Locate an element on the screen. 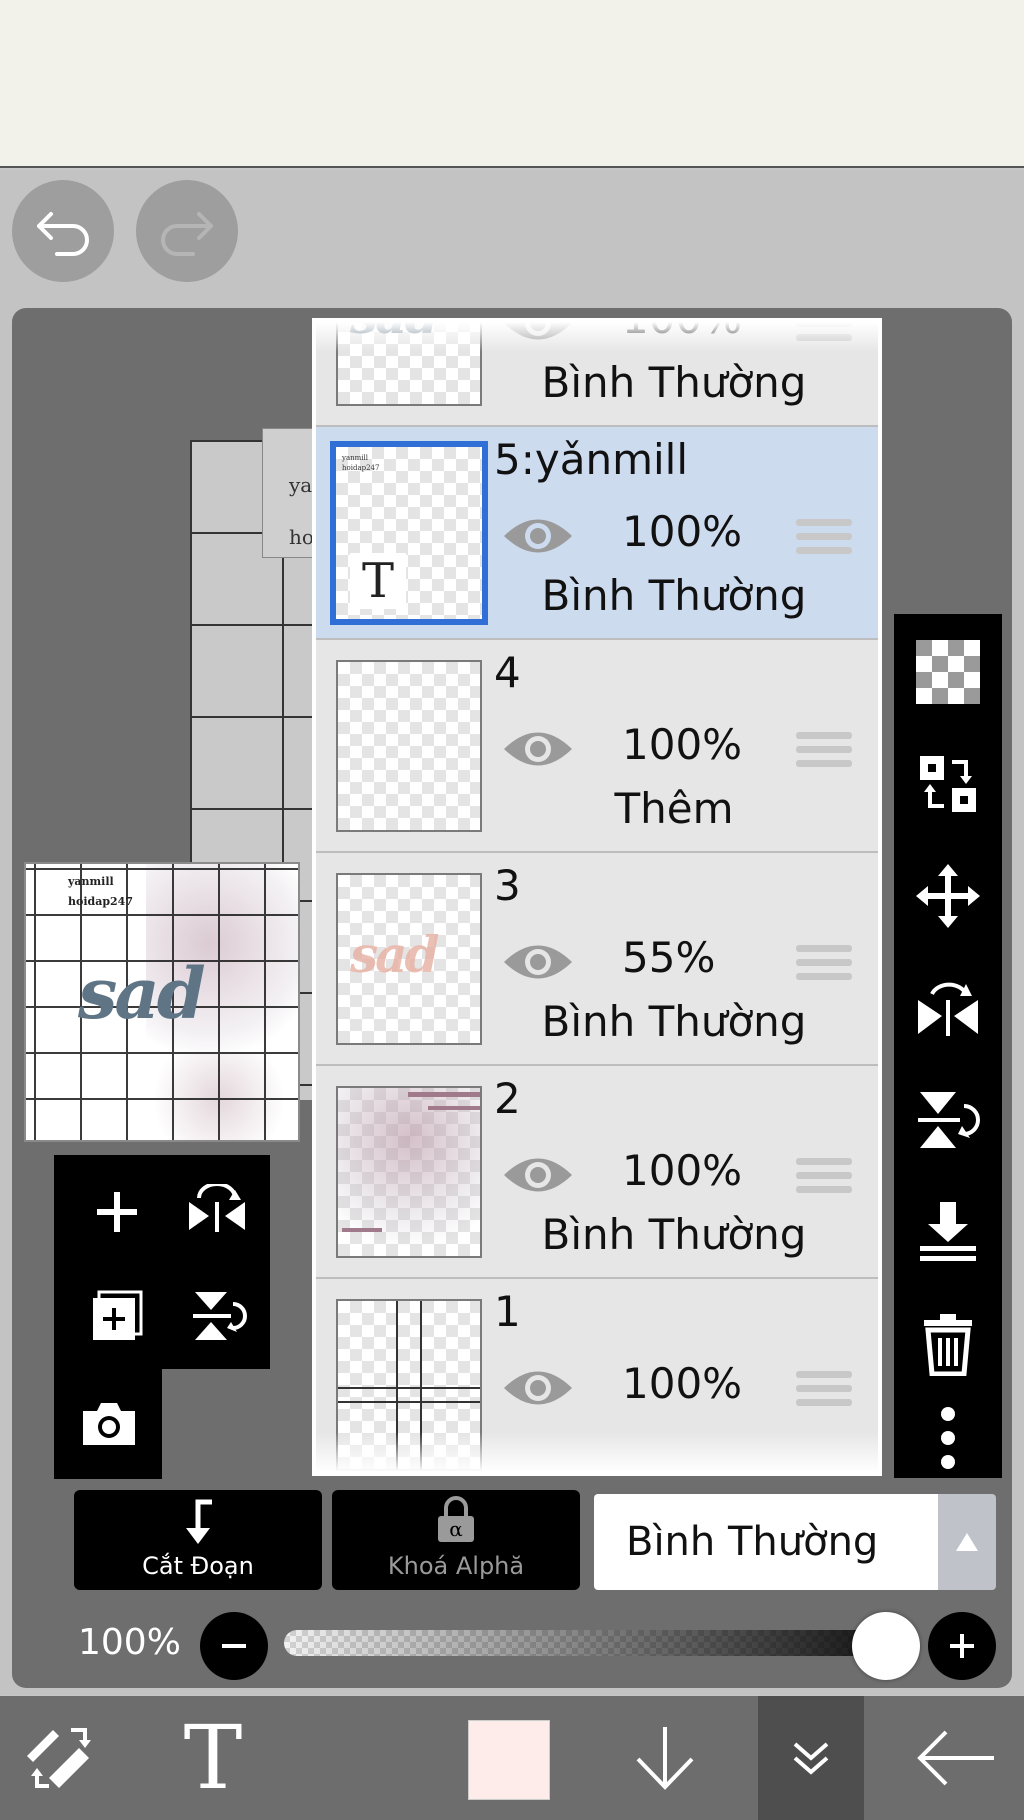 The height and width of the screenshot is (1820, 1024). layers-collapse-icon is located at coordinates (811, 1758).